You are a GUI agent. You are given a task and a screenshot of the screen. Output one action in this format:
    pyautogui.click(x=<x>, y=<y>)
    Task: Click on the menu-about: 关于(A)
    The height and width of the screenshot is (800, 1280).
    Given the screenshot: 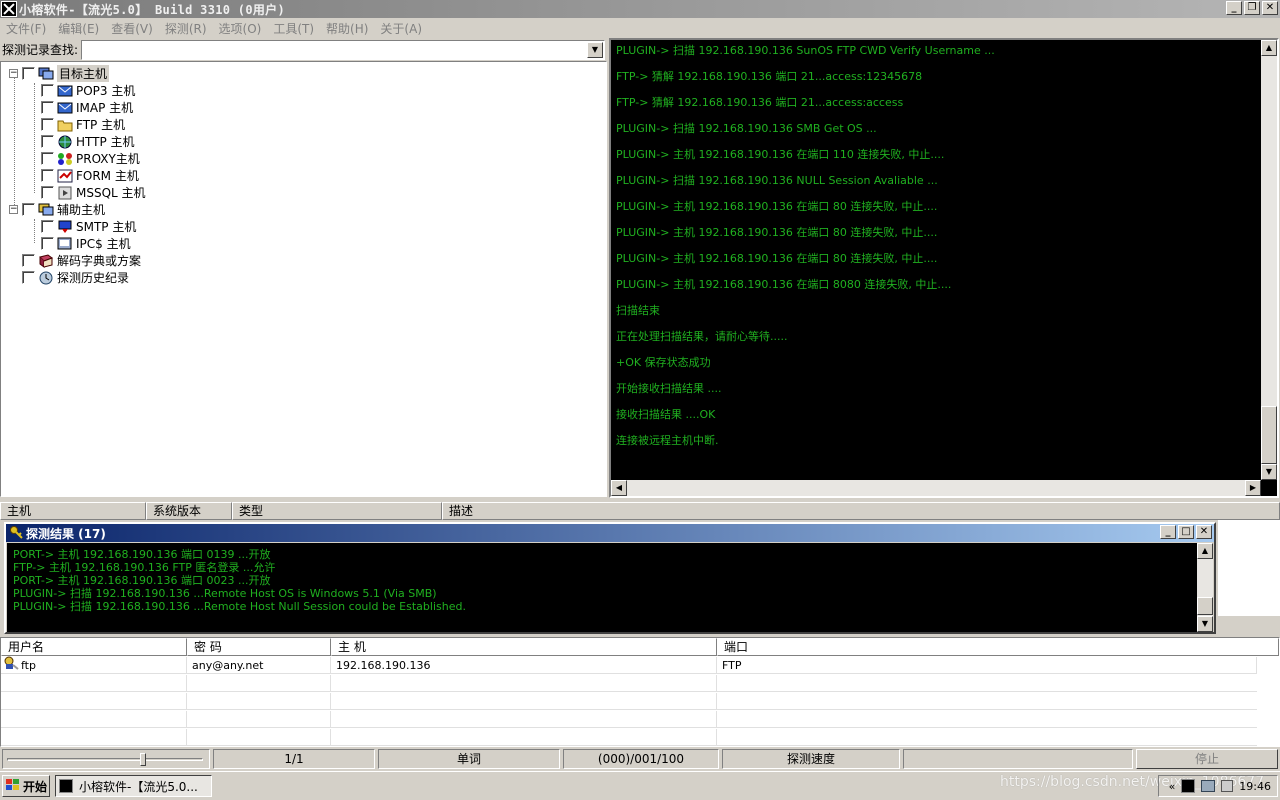 What is the action you would take?
    pyautogui.click(x=403, y=28)
    